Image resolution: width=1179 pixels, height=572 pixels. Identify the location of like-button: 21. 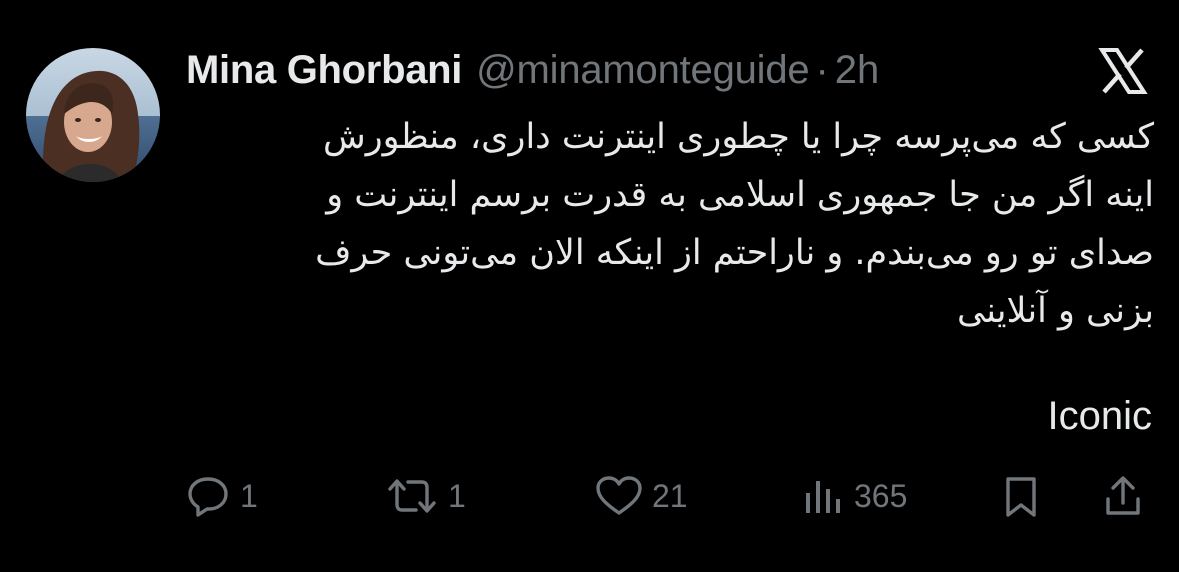
(641, 496).